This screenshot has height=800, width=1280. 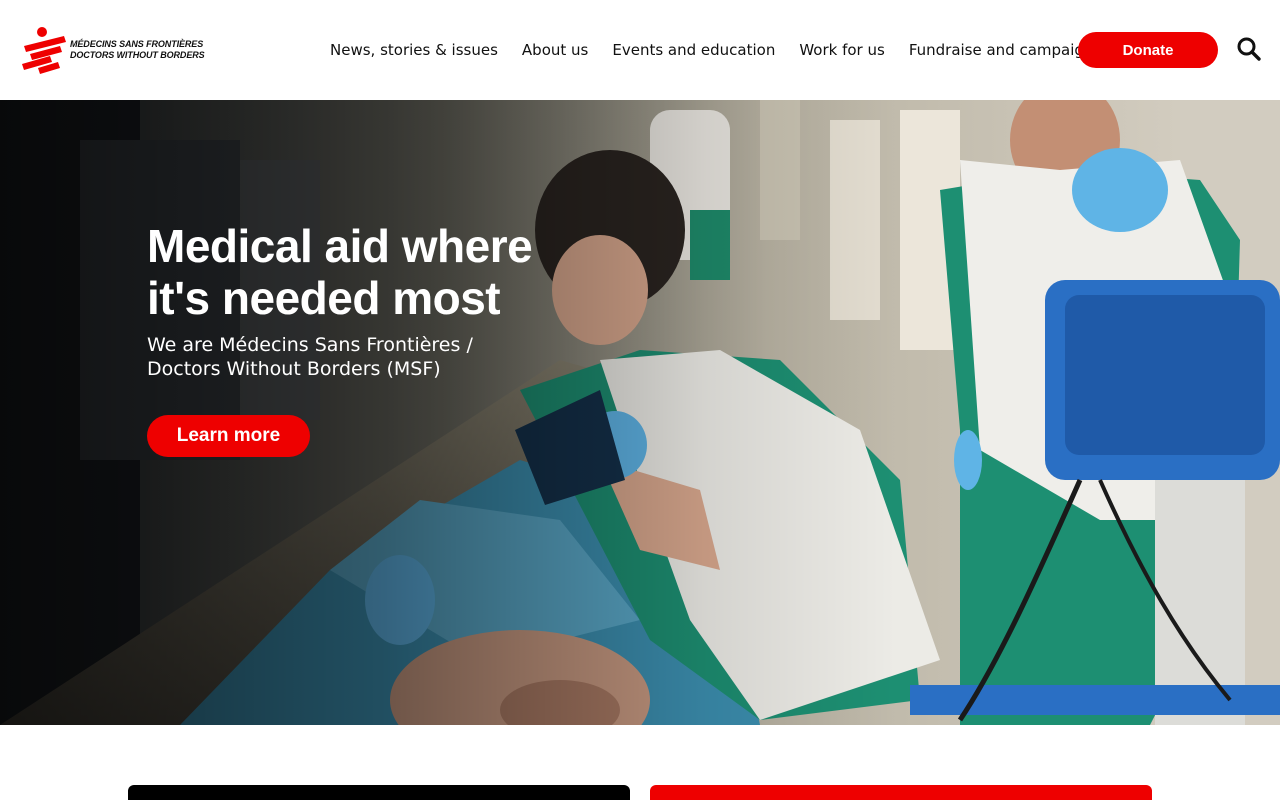 What do you see at coordinates (693, 50) in the screenshot?
I see `nav-item-events-education: Events and education` at bounding box center [693, 50].